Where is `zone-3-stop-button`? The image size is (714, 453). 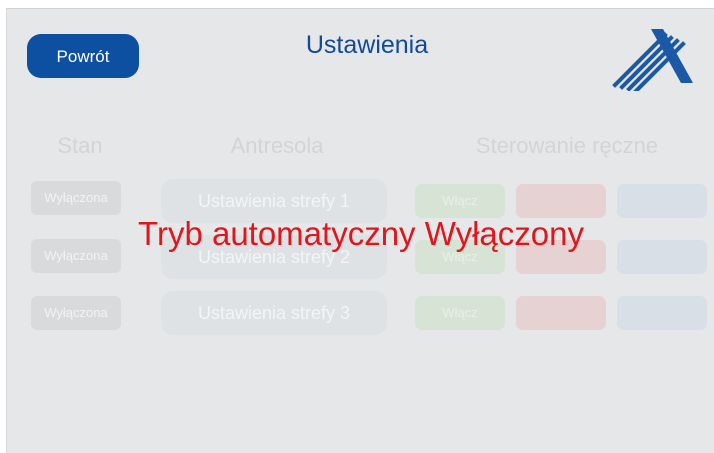 zone-3-stop-button is located at coordinates (662, 313).